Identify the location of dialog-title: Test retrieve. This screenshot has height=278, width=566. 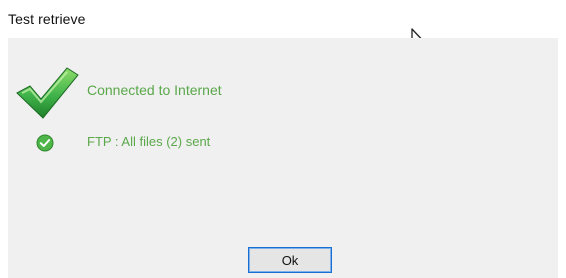
(47, 19).